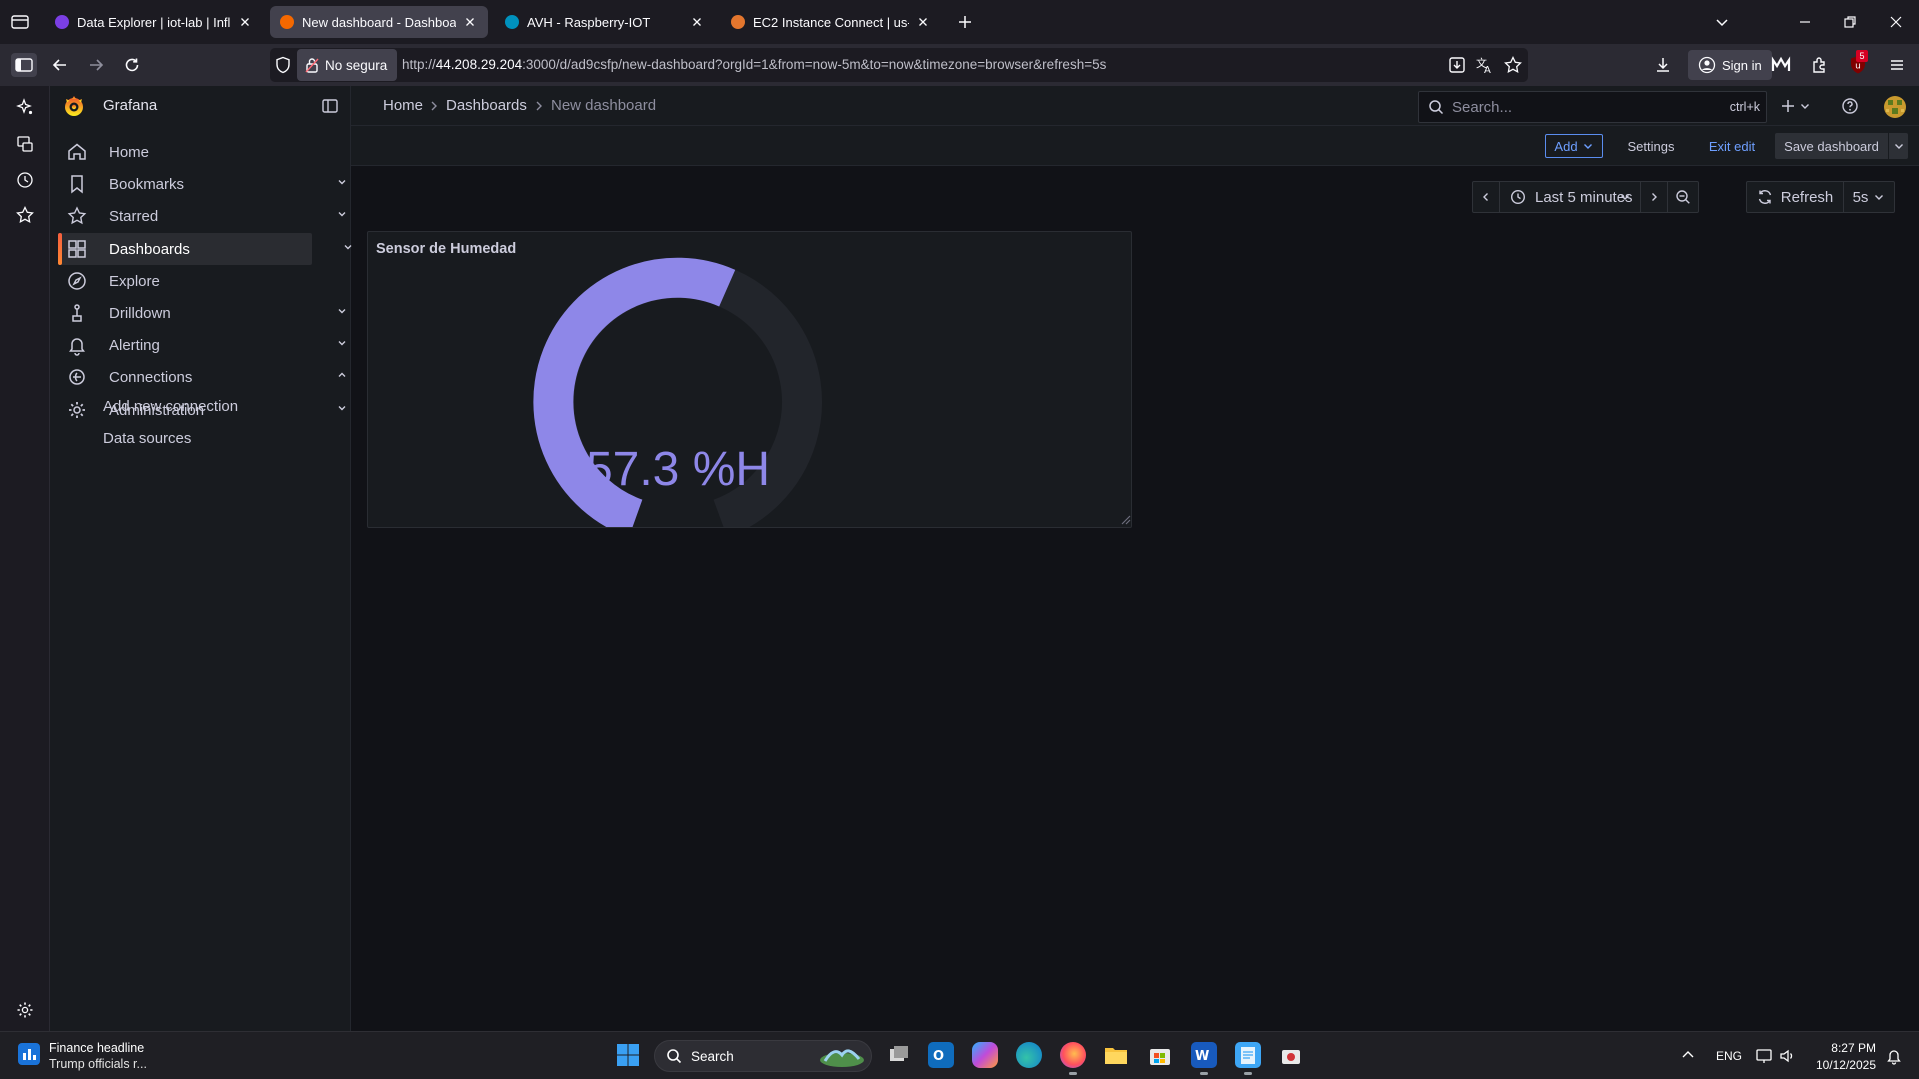 This screenshot has height=1079, width=1919. What do you see at coordinates (1135, 146) in the screenshot?
I see `dashboard-edit-toolbar` at bounding box center [1135, 146].